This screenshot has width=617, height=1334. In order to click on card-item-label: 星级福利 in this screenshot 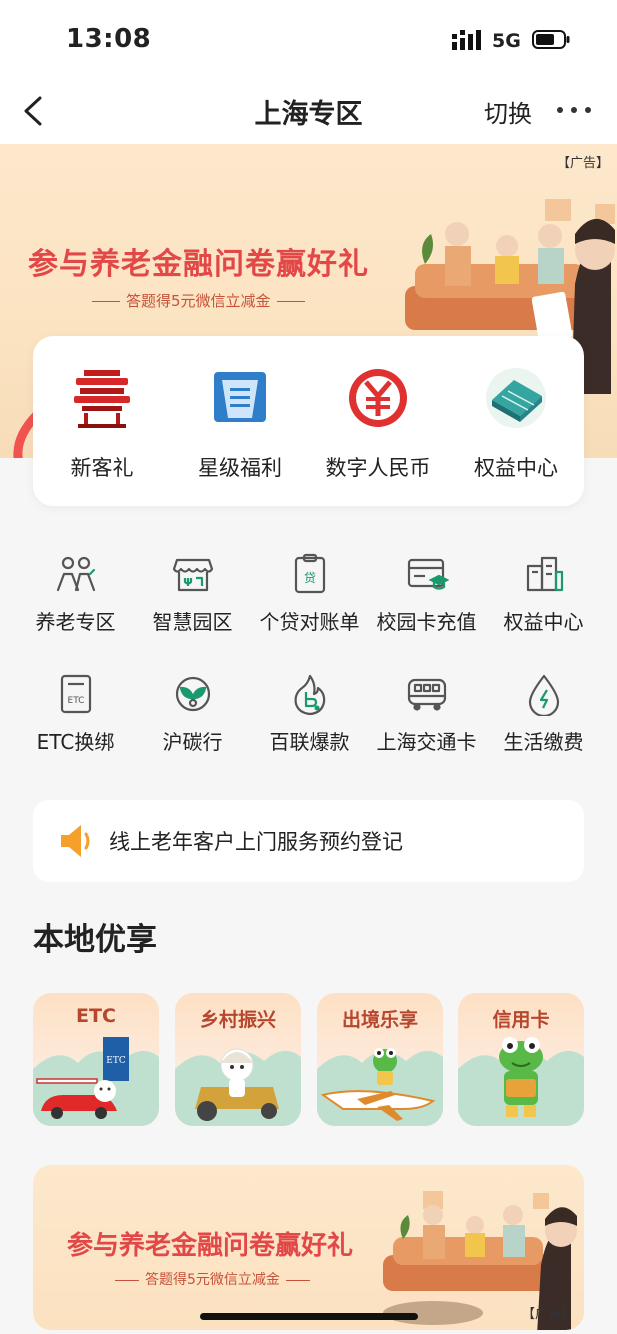, I will do `click(240, 468)`.